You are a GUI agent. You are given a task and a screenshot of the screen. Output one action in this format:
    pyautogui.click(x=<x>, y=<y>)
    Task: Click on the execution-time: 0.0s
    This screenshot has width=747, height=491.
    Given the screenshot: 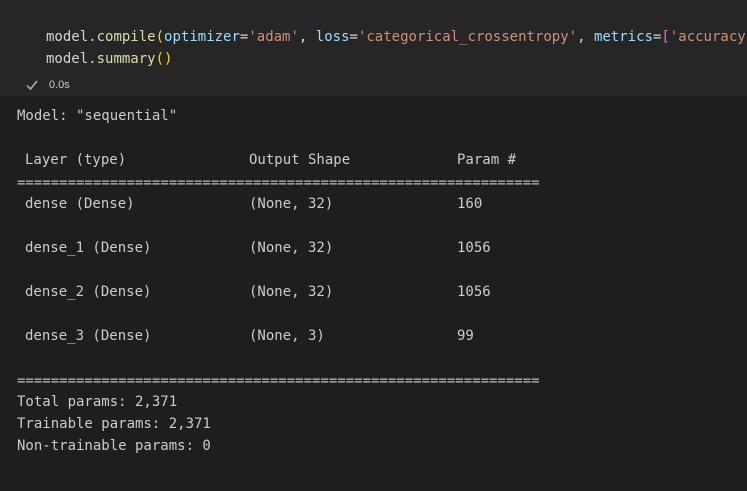 What is the action you would take?
    pyautogui.click(x=59, y=85)
    